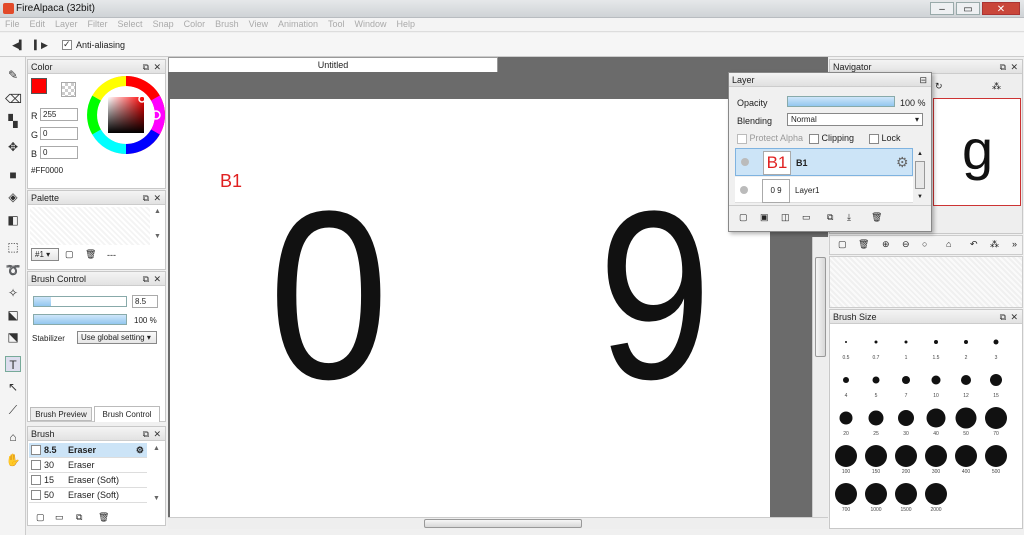  Describe the element at coordinates (69, 254) in the screenshot. I see `add-palette-icon: ▢` at that location.